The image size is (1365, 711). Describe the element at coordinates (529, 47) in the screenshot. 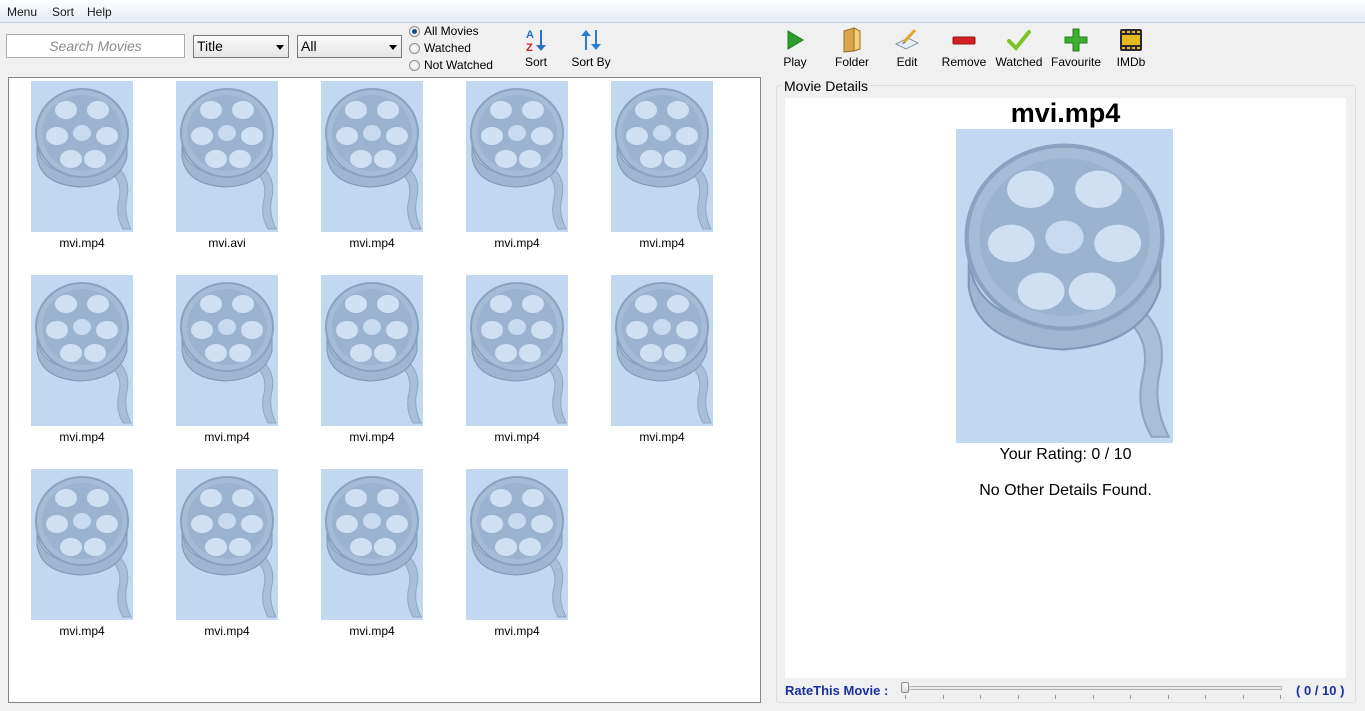

I see `svg-text: Z` at that location.